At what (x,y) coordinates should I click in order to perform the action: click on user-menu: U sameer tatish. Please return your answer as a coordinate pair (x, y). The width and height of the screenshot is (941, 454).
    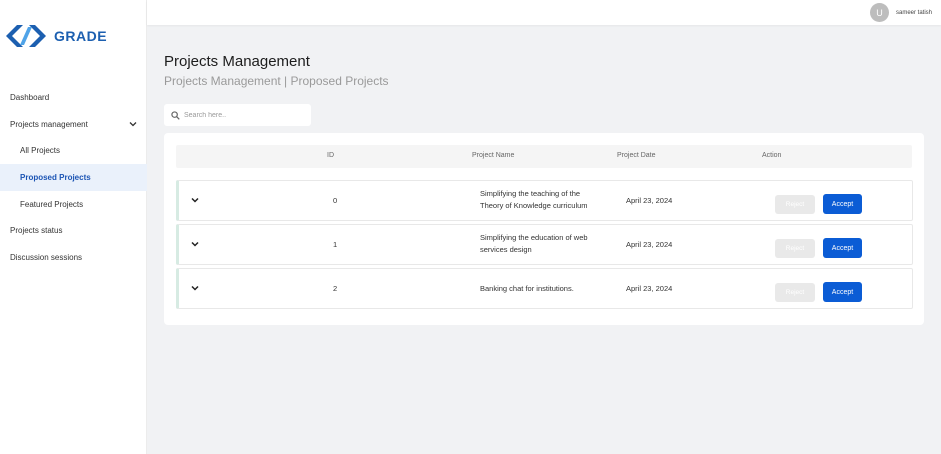
    Looking at the image, I should click on (900, 12).